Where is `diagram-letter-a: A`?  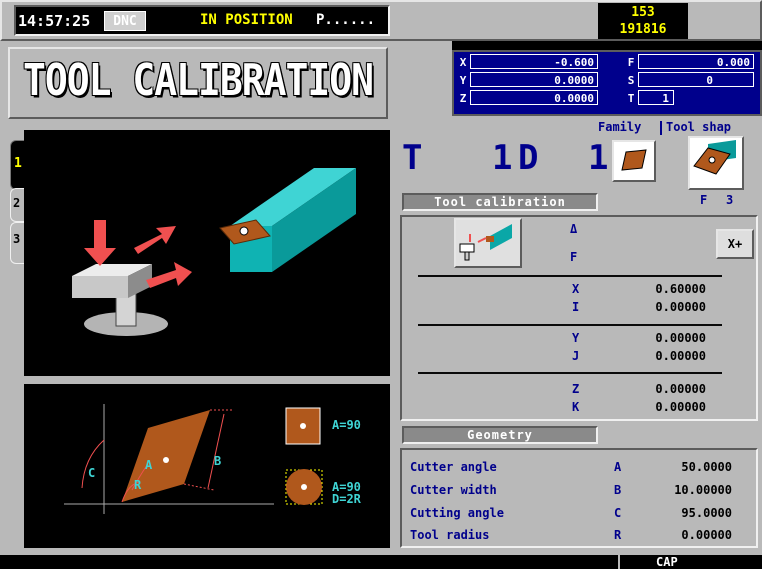 diagram-letter-a: A is located at coordinates (149, 465).